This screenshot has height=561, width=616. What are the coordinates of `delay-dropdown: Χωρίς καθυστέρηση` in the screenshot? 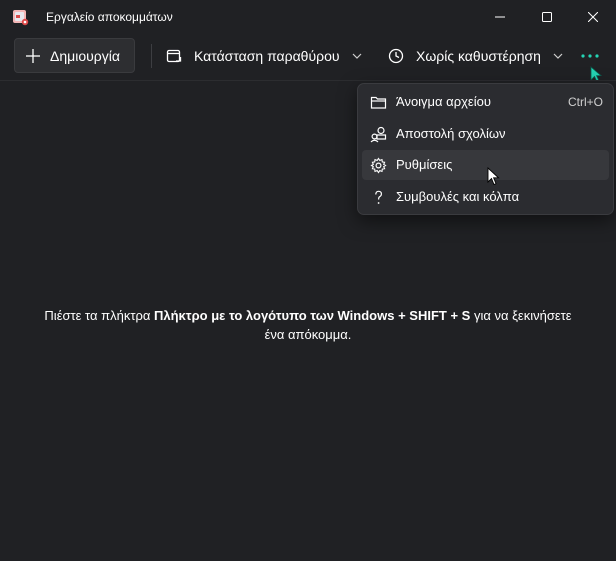 It's located at (475, 55).